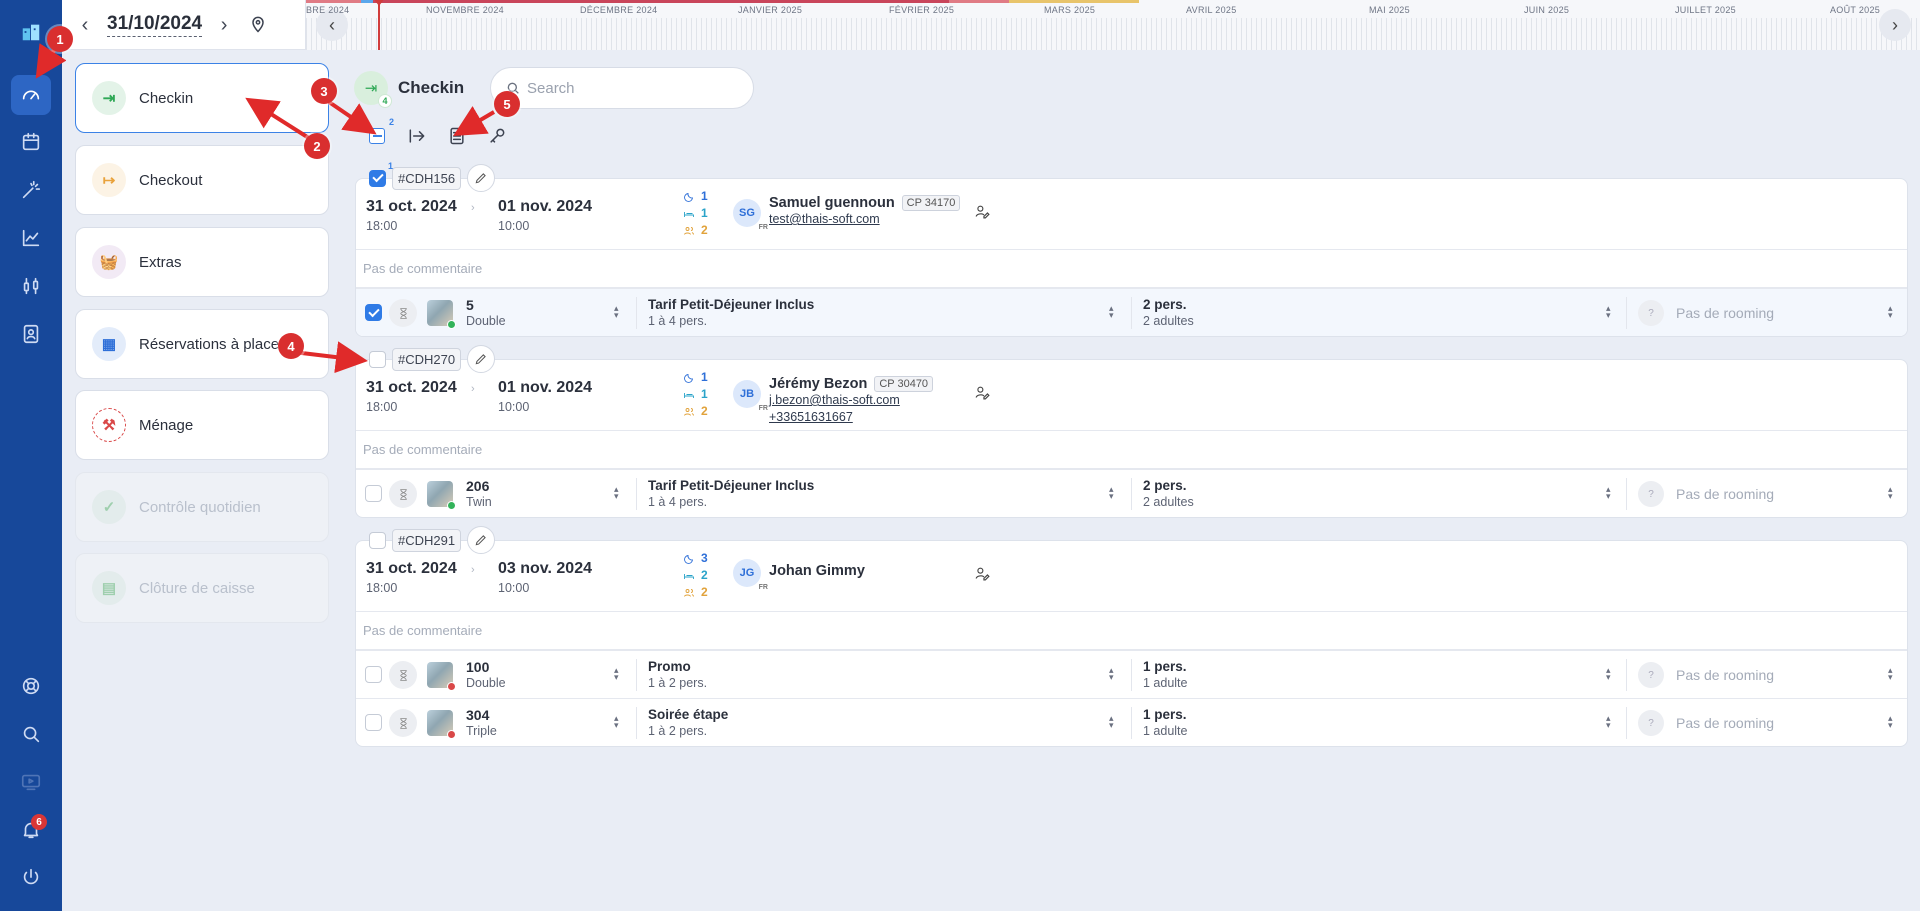 This screenshot has width=1920, height=911. What do you see at coordinates (817, 571) in the screenshot?
I see `guest-name: Johan Gimmy` at bounding box center [817, 571].